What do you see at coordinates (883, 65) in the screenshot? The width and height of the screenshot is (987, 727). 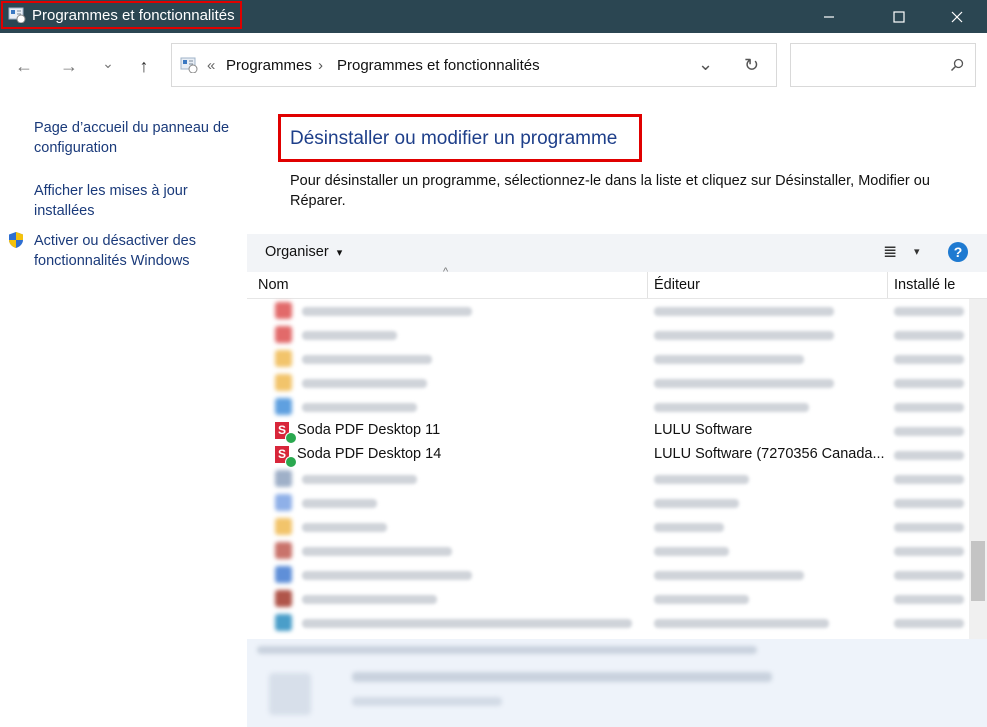 I see `search-box` at bounding box center [883, 65].